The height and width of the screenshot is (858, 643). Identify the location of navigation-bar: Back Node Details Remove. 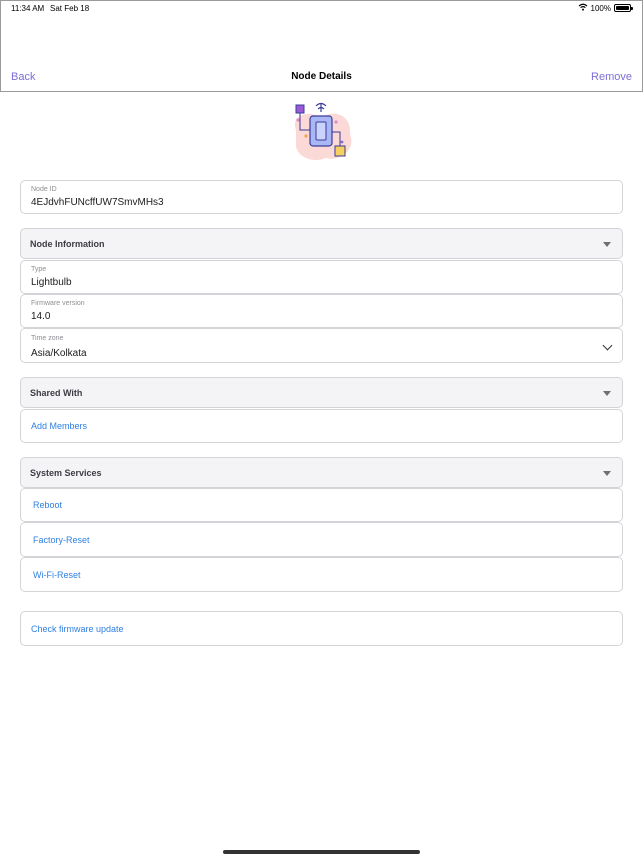
(321, 46).